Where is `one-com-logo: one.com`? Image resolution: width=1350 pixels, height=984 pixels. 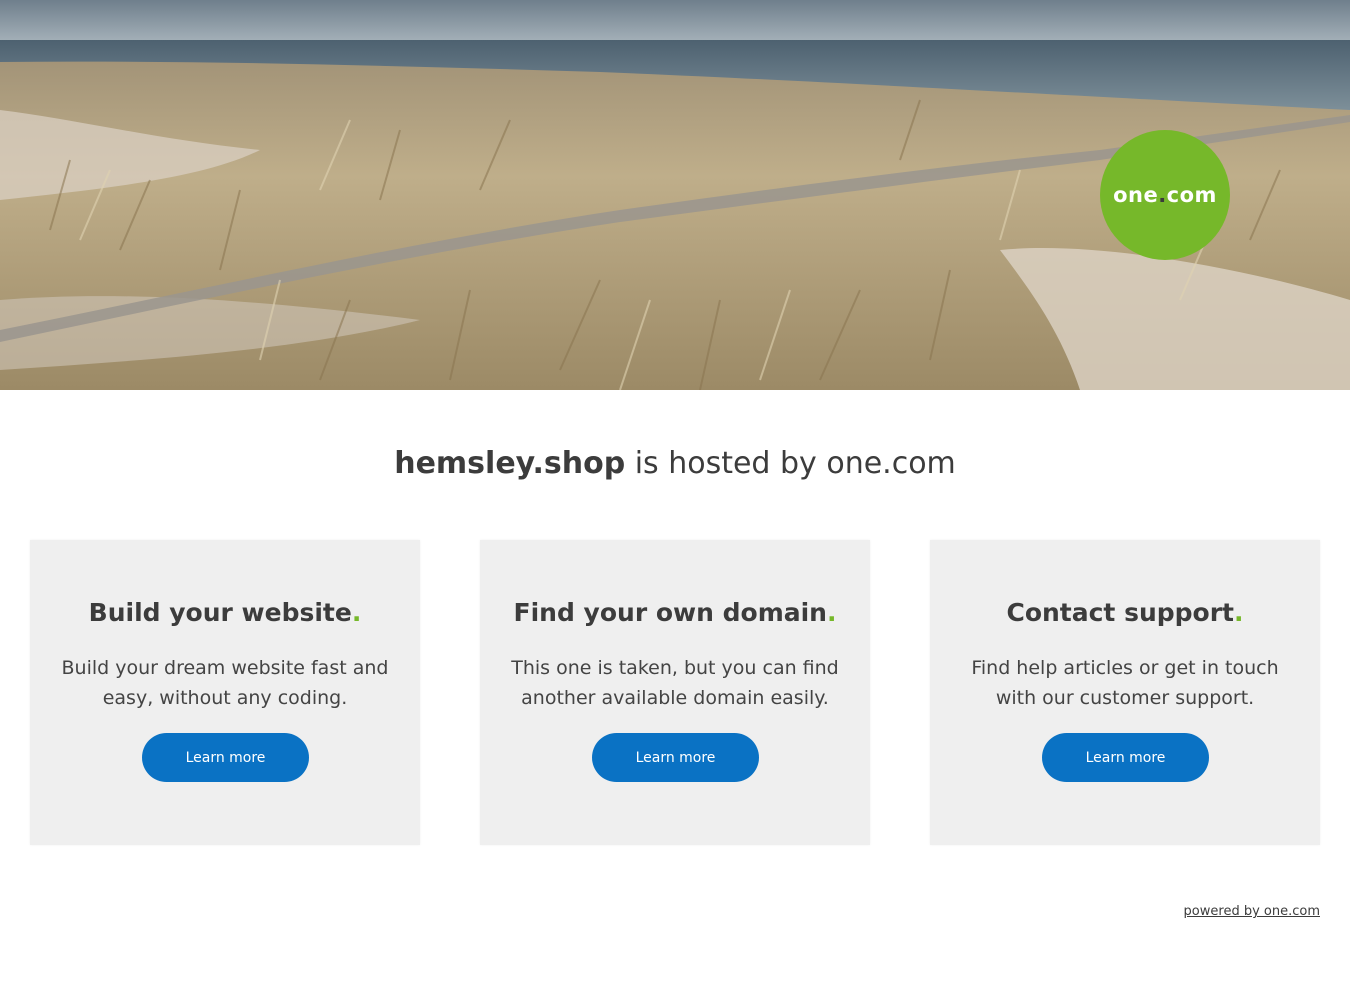
one-com-logo: one.com is located at coordinates (1165, 195).